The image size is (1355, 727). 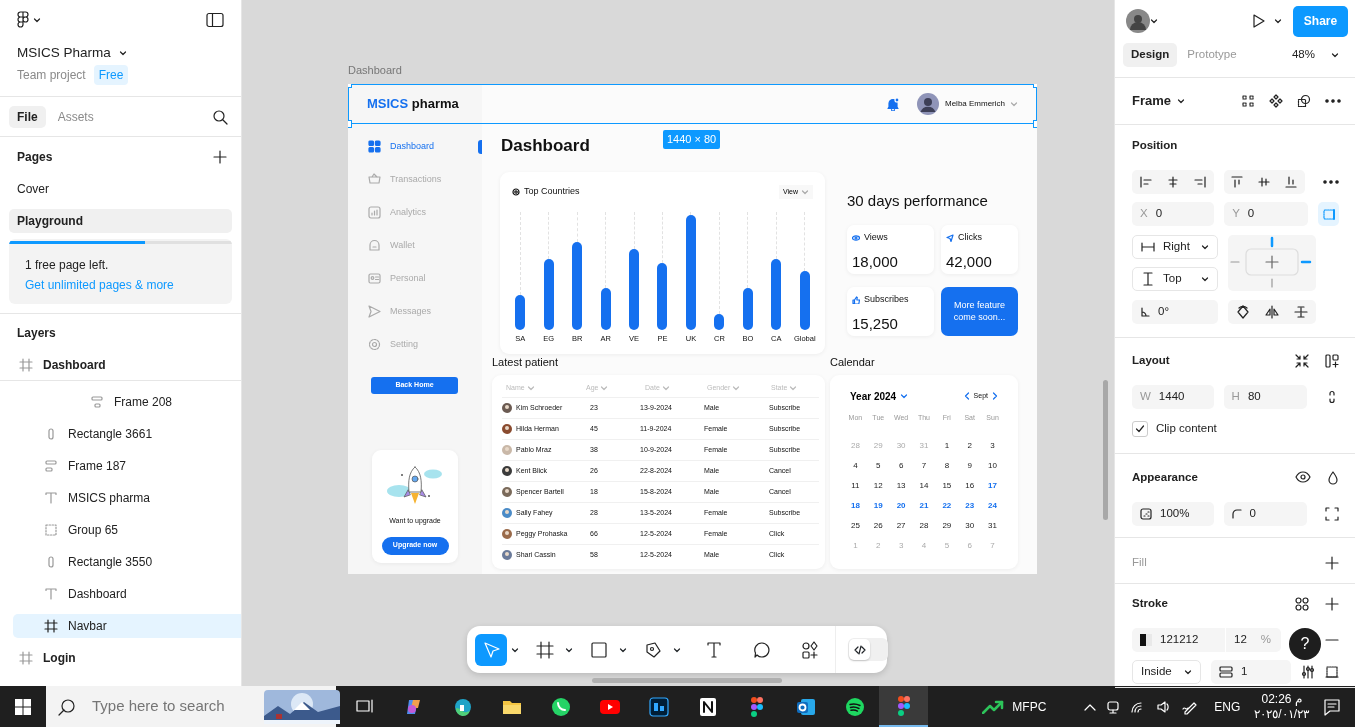 What do you see at coordinates (1206, 640) in the screenshot?
I see `stroke-color-field: 121212 12 %` at bounding box center [1206, 640].